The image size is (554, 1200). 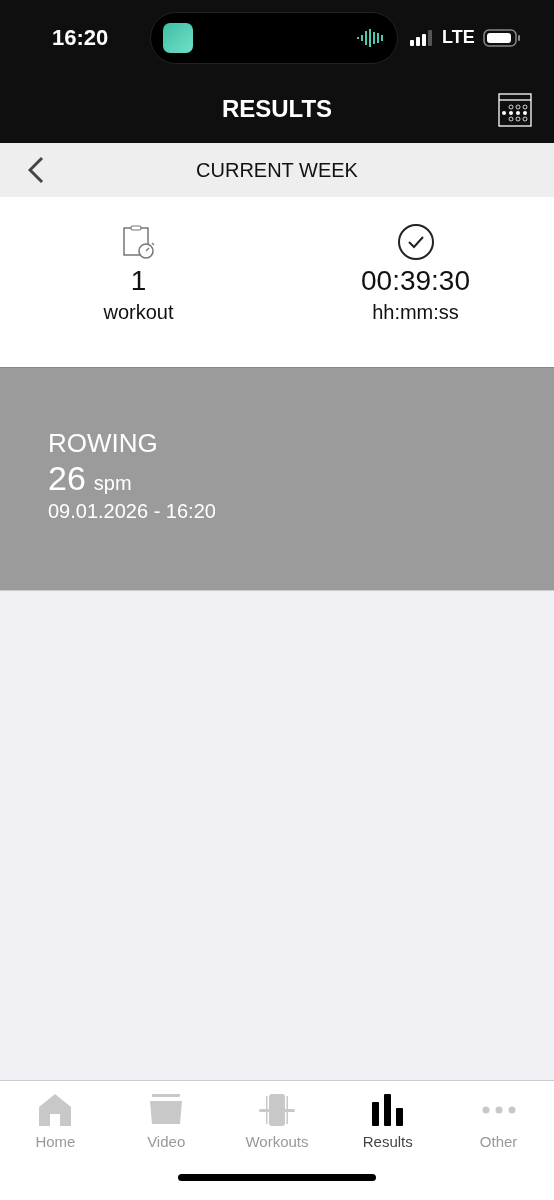 What do you see at coordinates (132, 511) in the screenshot?
I see `workout-date: 09.01.2026 - 16:20` at bounding box center [132, 511].